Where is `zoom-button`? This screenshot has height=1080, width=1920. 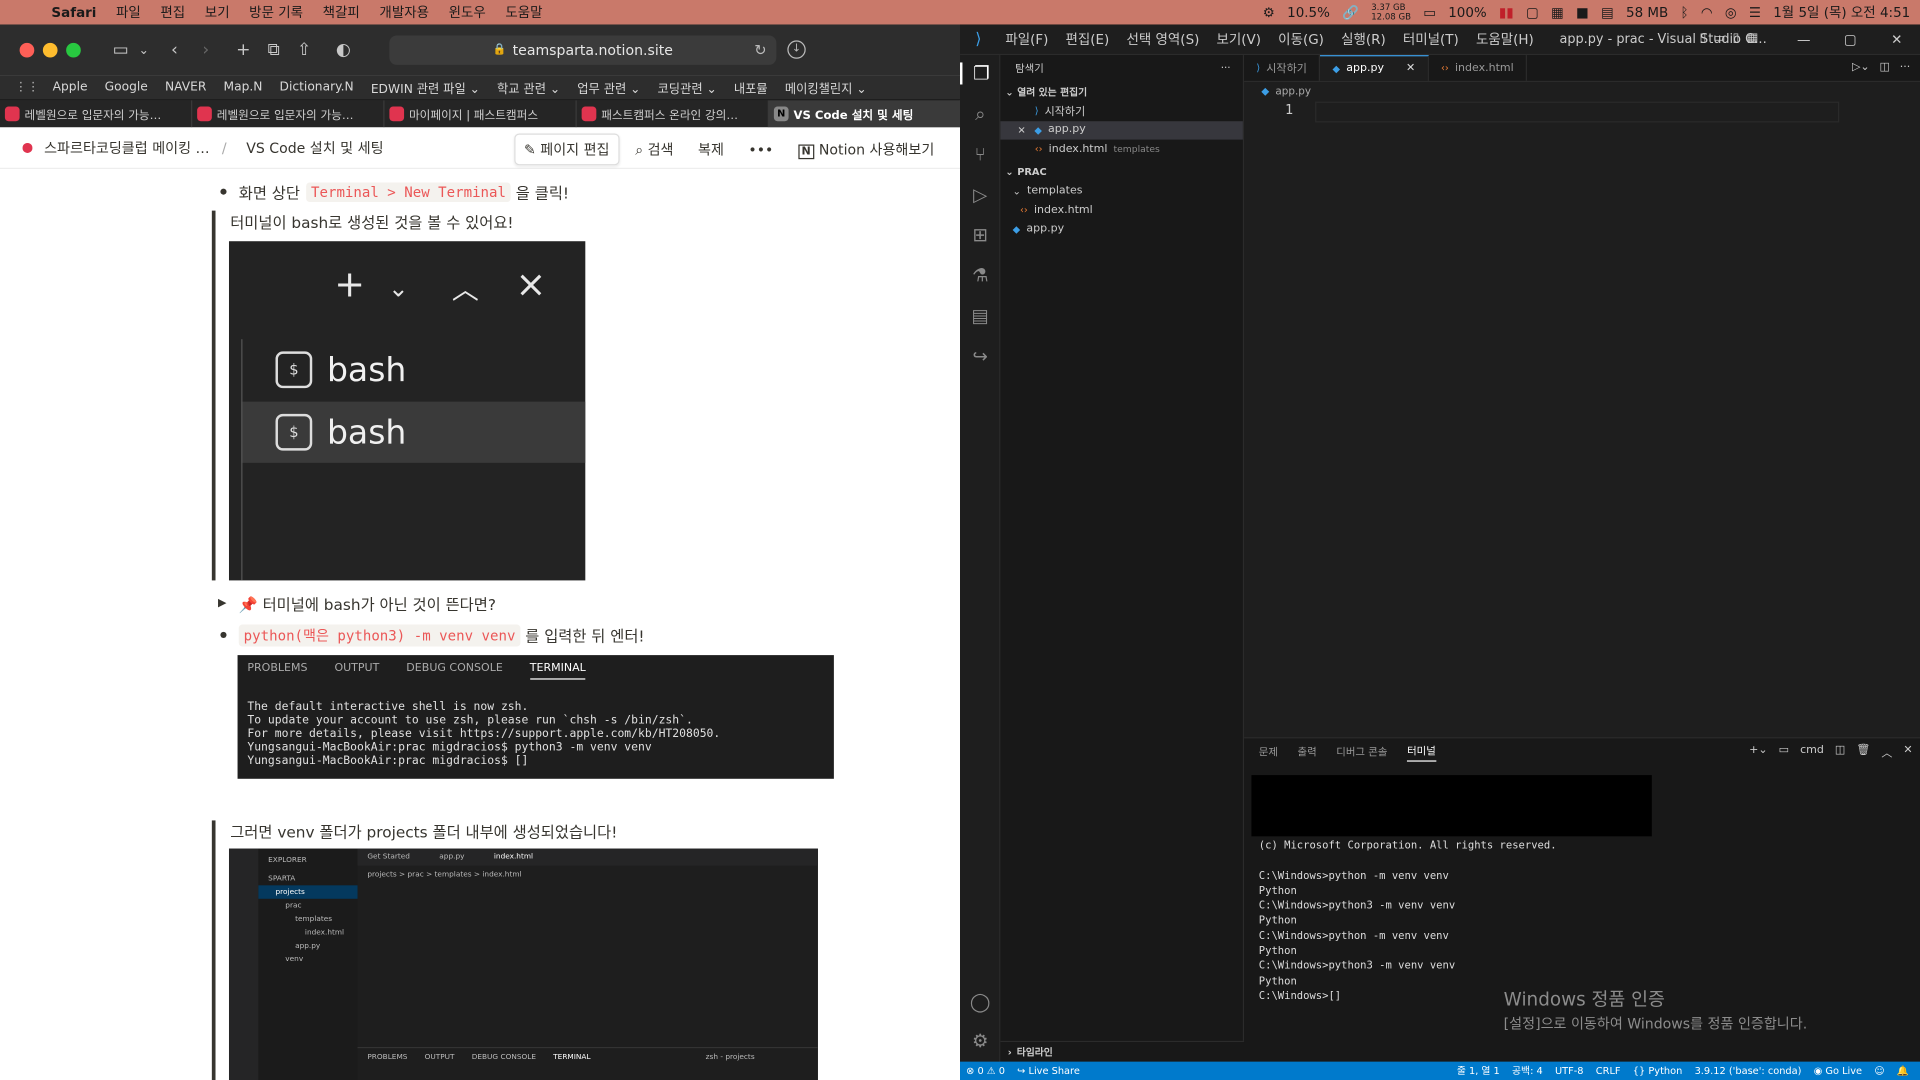
zoom-button is located at coordinates (73, 50).